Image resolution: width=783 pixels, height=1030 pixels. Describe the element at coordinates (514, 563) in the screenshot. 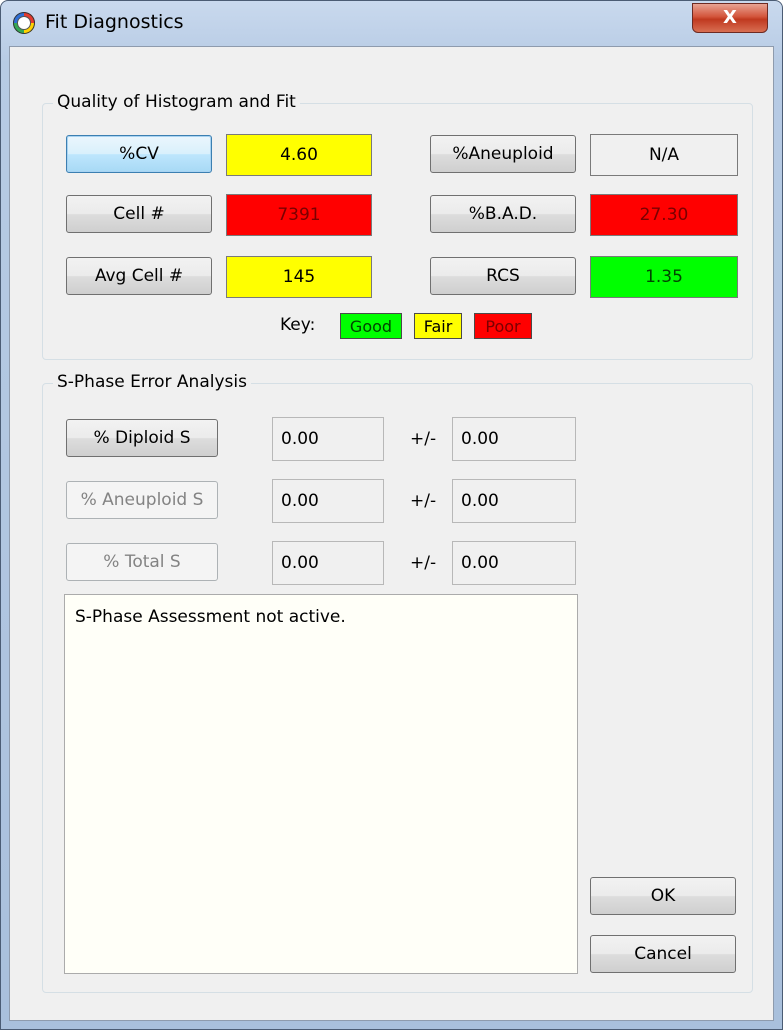

I see `total-s-error: 0.00` at that location.